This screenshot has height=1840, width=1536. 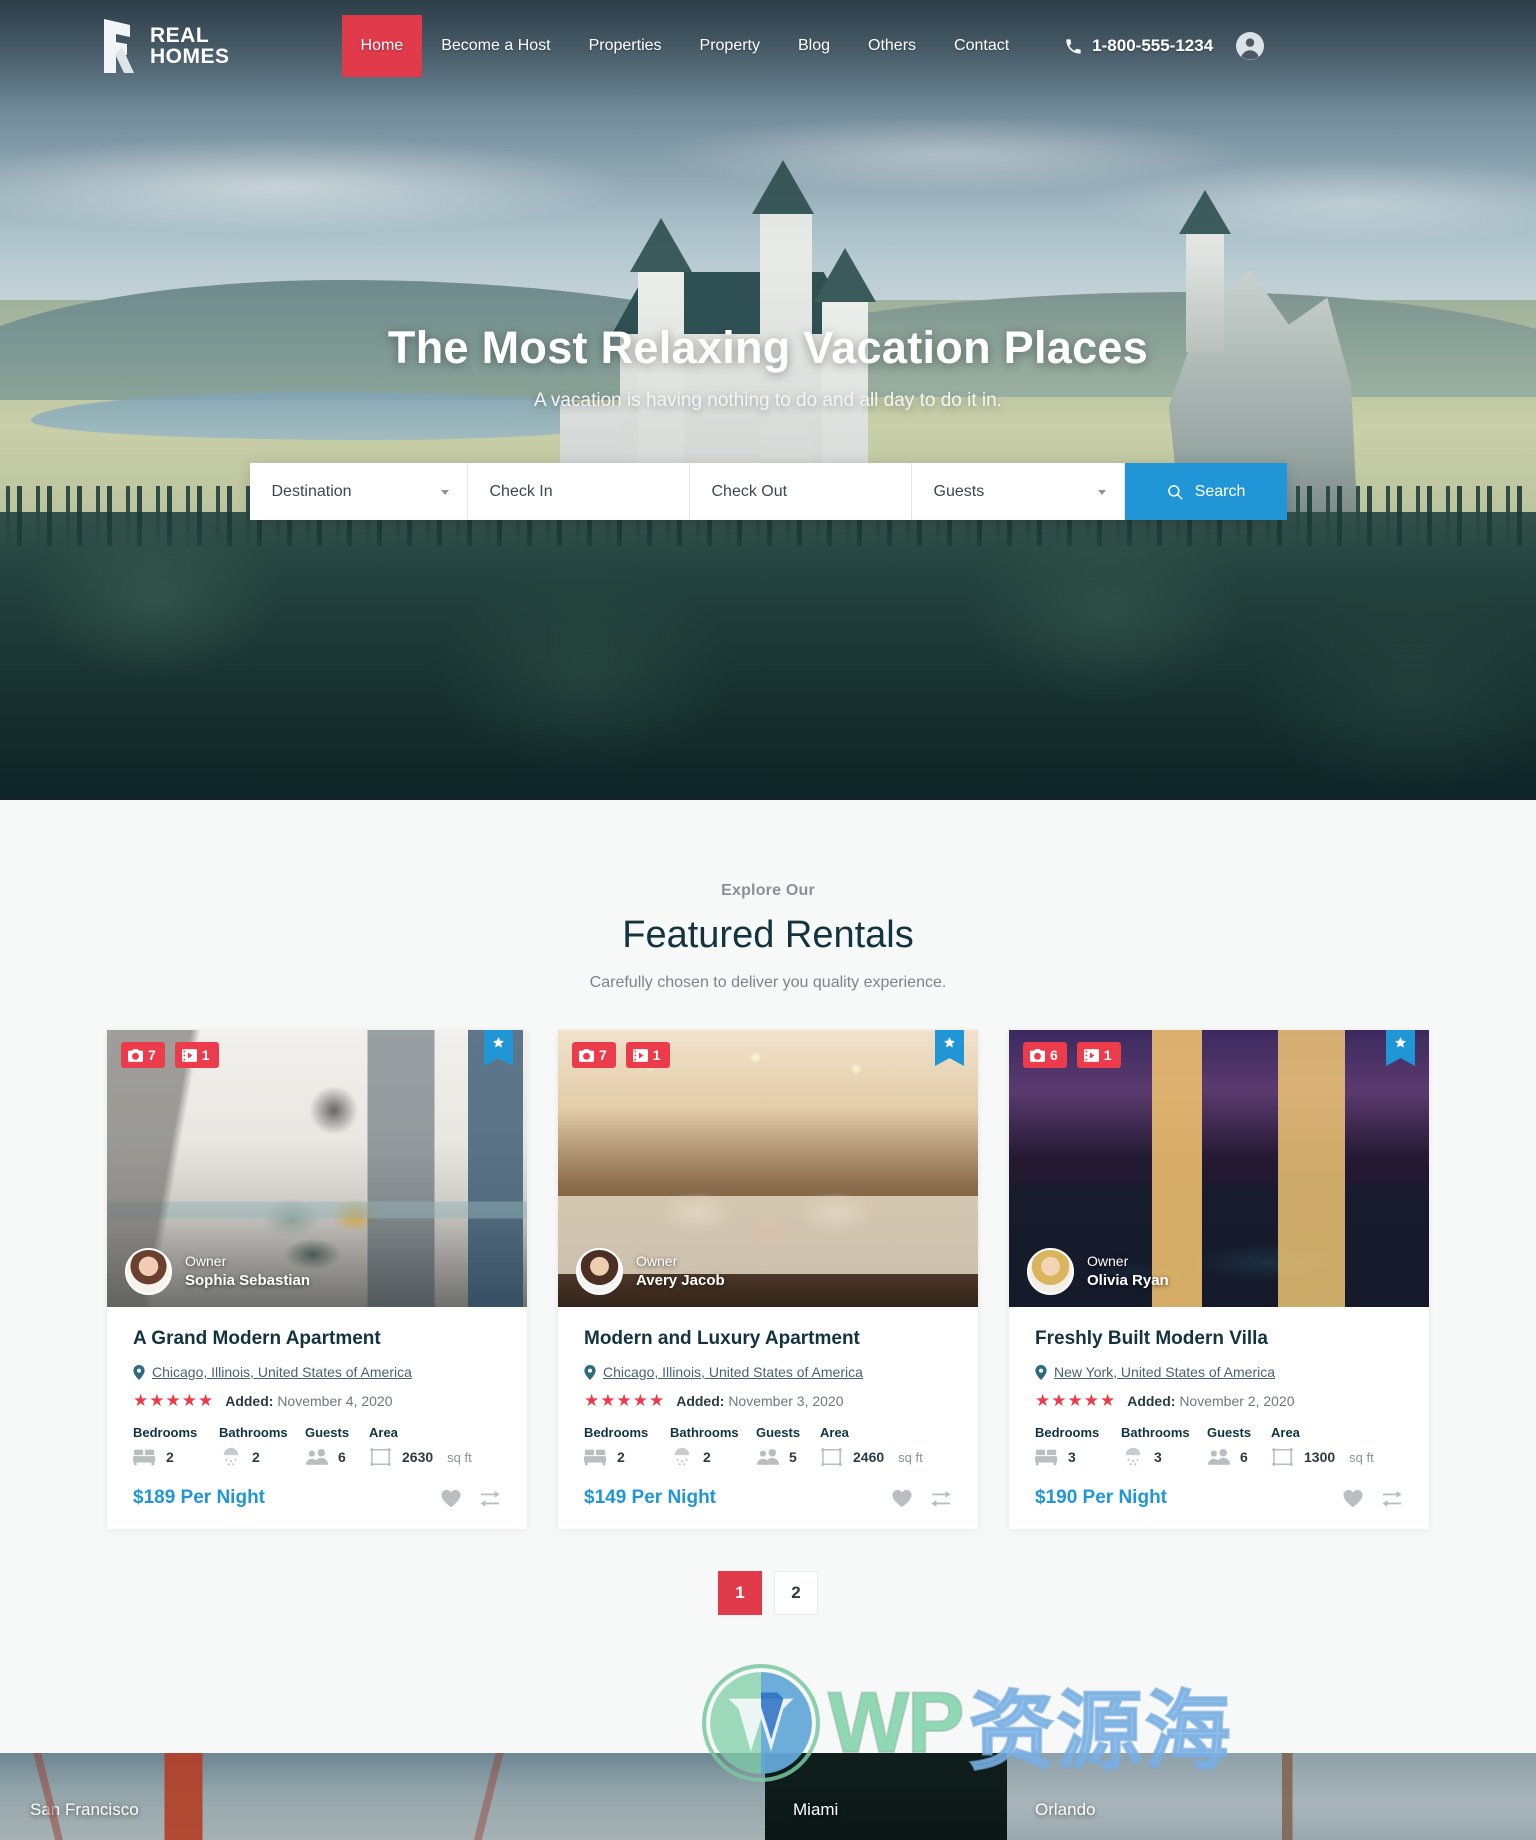 I want to click on photo-count: 7, so click(x=603, y=1055).